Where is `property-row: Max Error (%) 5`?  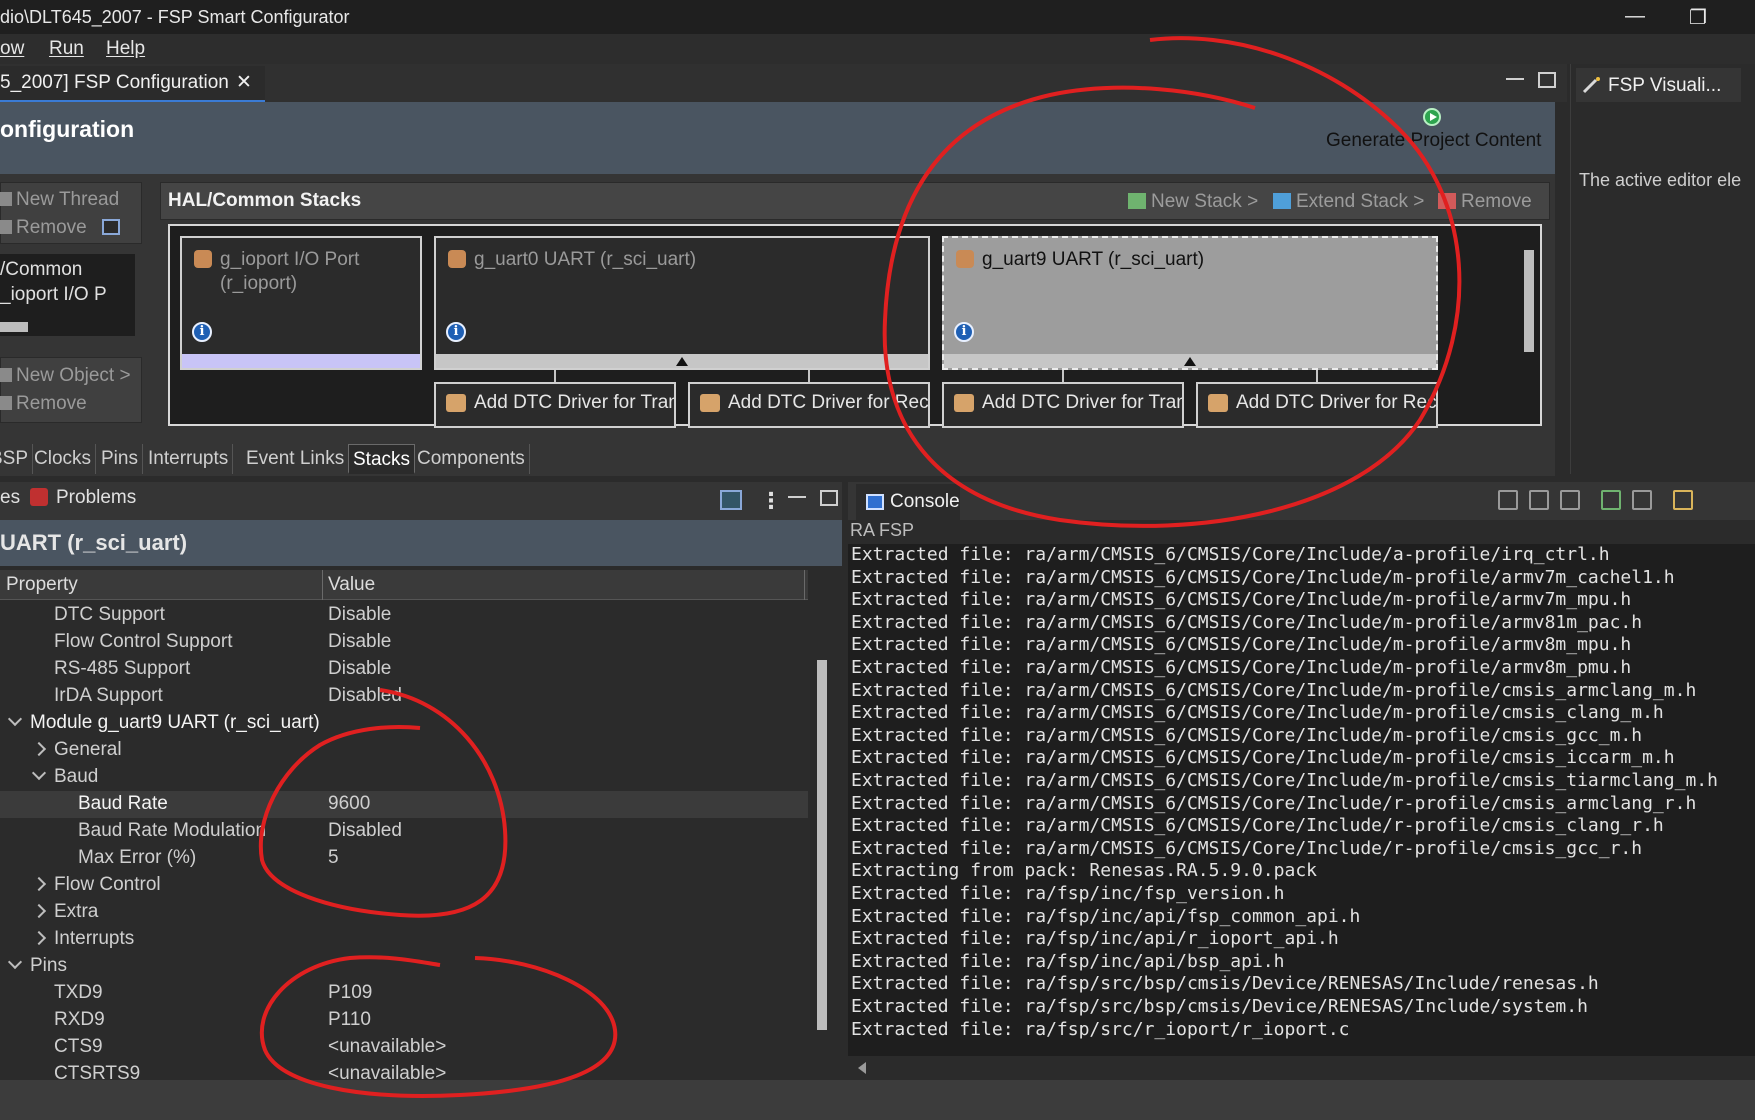
property-row: Max Error (%) 5 is located at coordinates (404, 858).